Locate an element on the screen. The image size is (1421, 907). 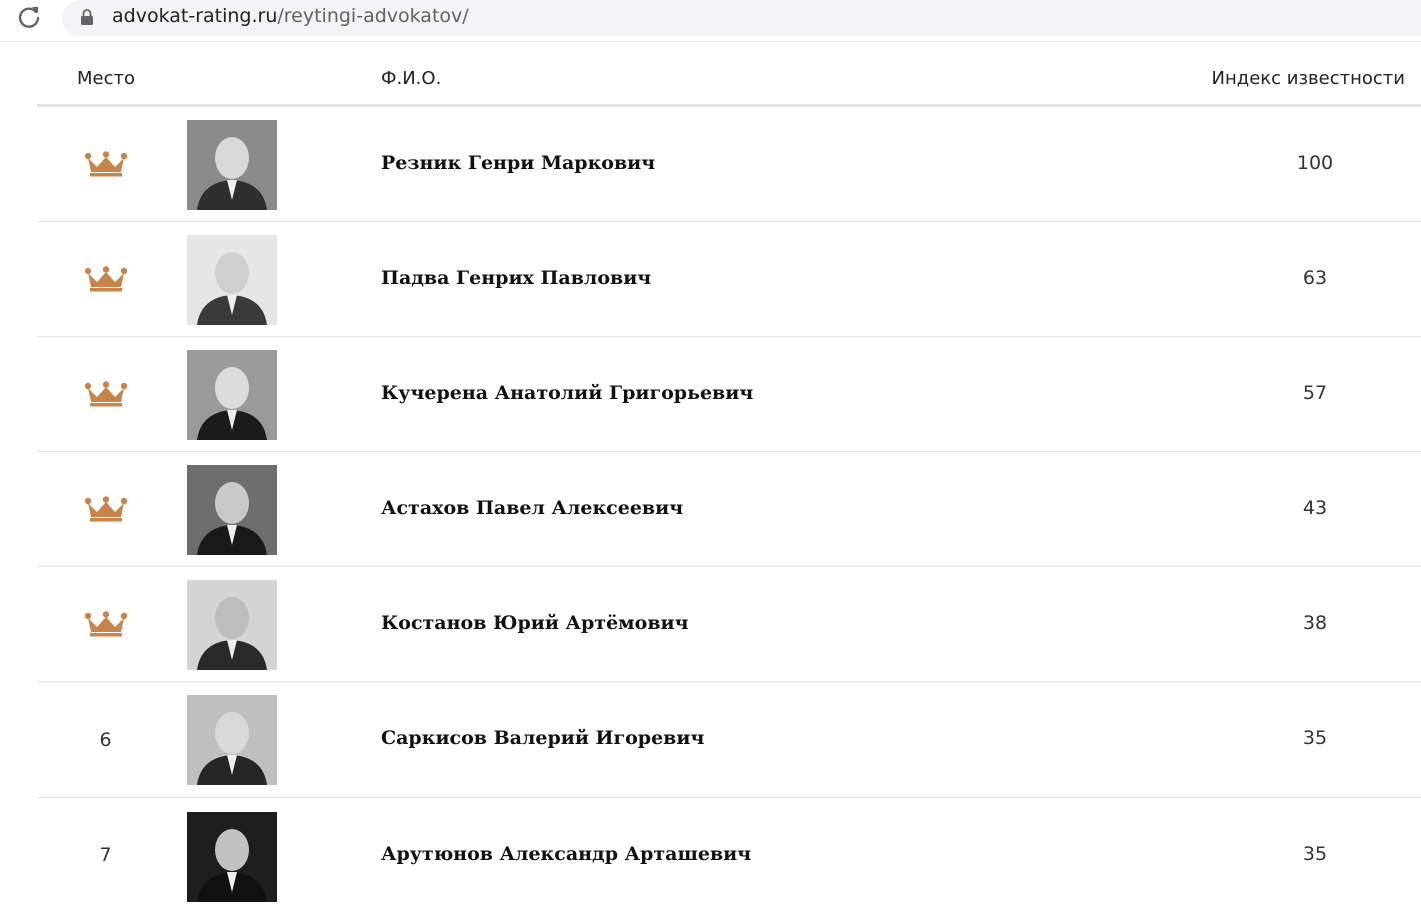
table-row: Резник Генри Маркович 100 is located at coordinates (729, 164).